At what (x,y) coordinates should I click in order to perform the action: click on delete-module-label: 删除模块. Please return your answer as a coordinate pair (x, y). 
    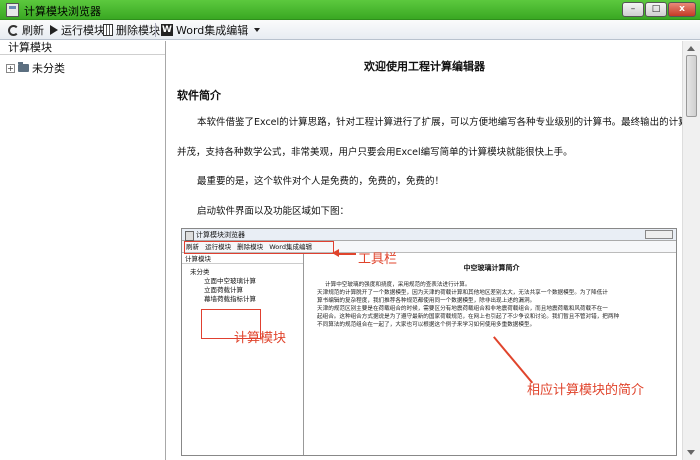
    Looking at the image, I should click on (138, 30).